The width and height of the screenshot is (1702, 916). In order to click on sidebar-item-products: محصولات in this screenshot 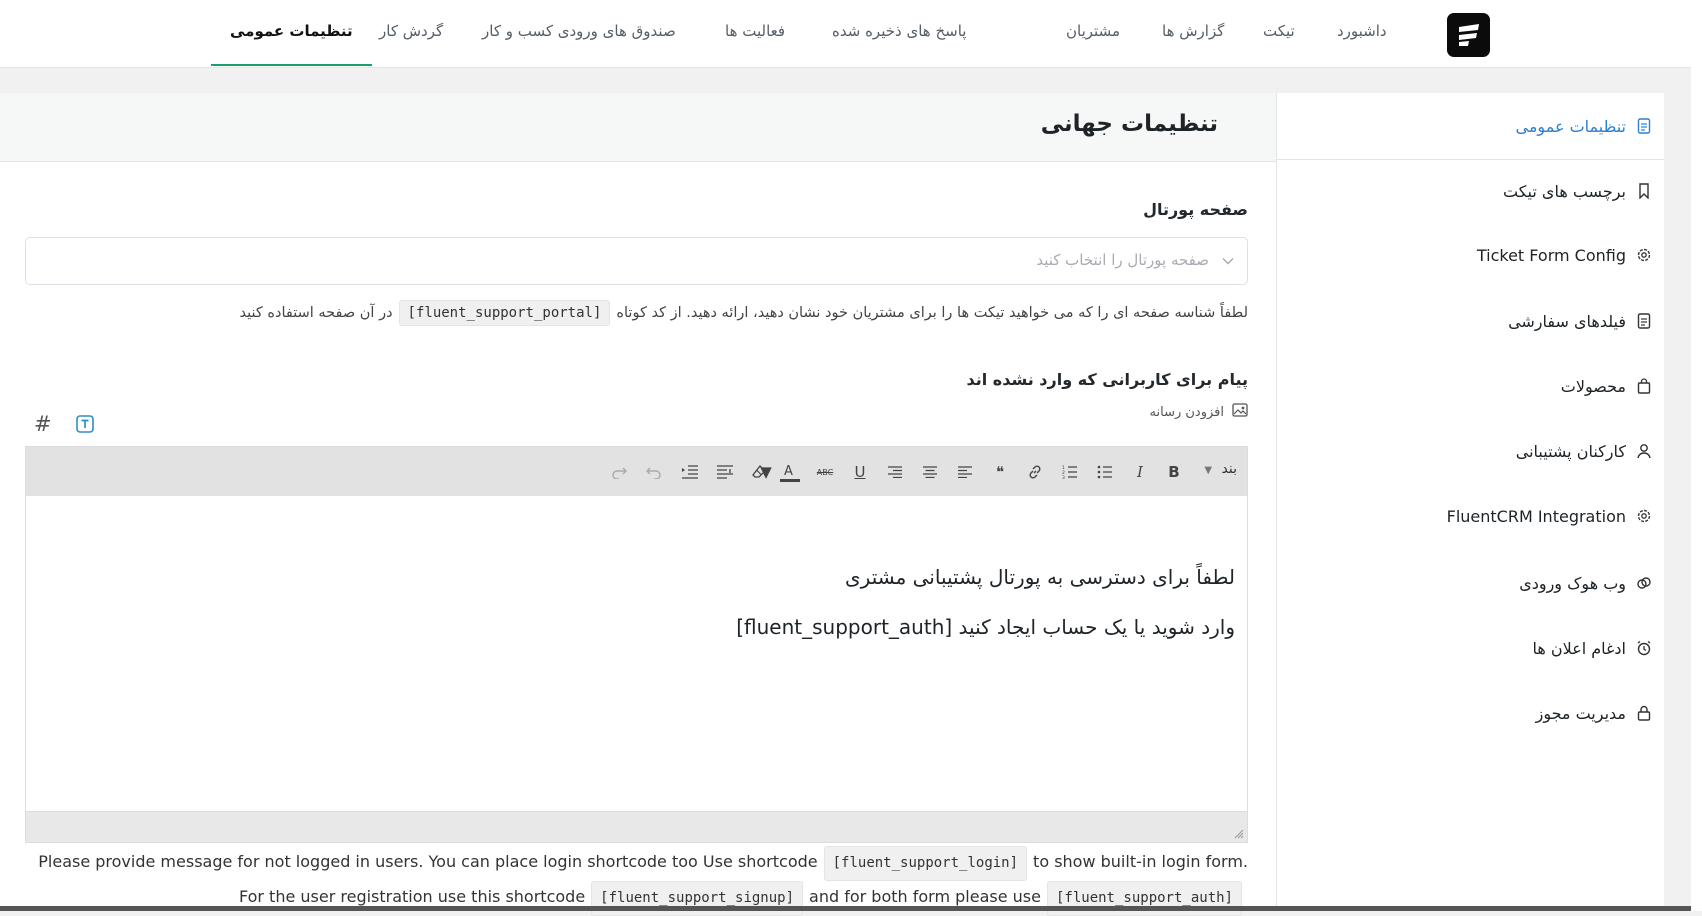, I will do `click(1470, 386)`.